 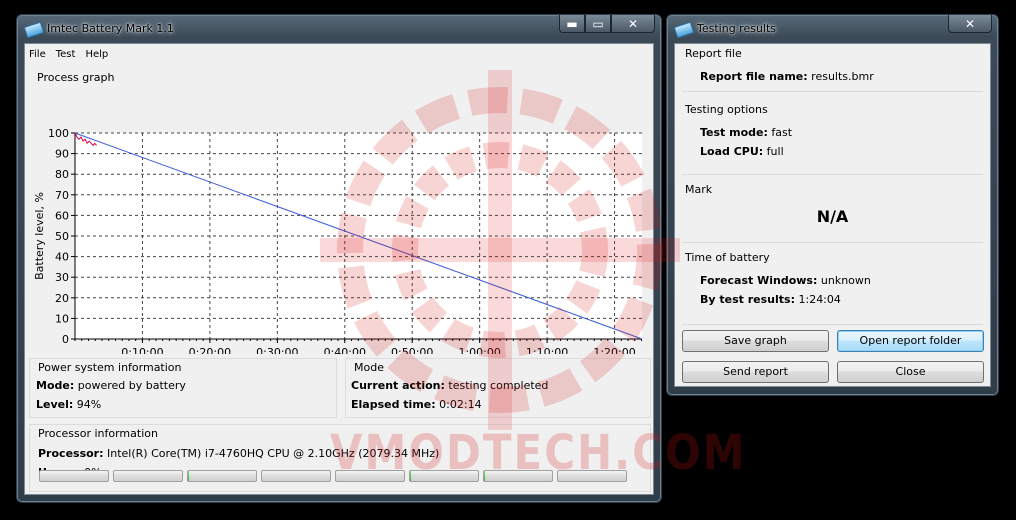 I want to click on time-of-battery-label: Time of battery, so click(x=729, y=257).